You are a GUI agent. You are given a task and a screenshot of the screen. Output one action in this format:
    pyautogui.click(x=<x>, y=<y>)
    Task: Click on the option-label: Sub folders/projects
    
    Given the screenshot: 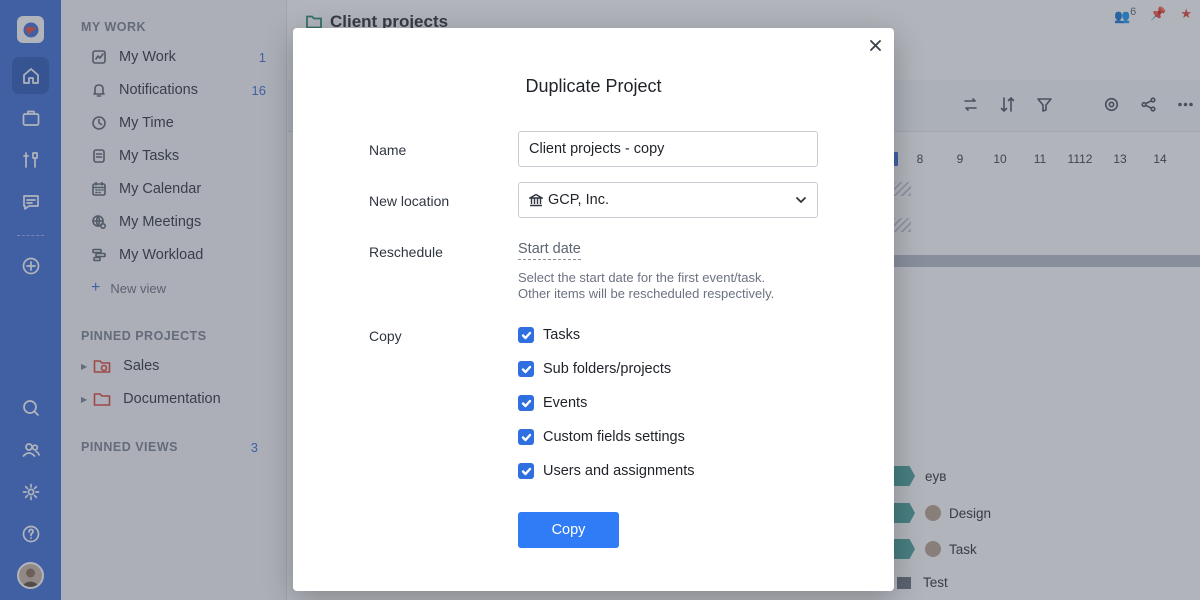 What is the action you would take?
    pyautogui.click(x=607, y=369)
    